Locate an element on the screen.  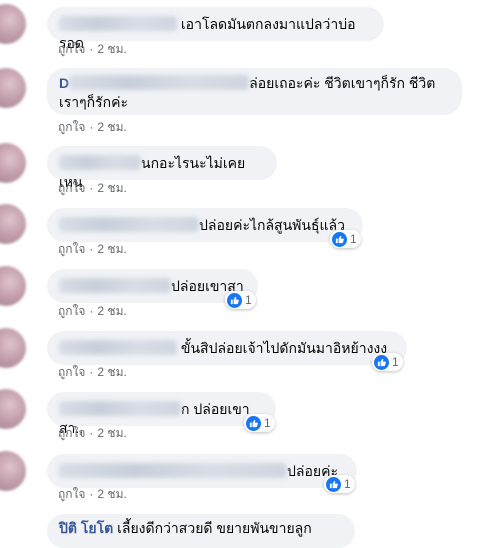
comment-text-cont: เราๆก็รักค่ะ is located at coordinates (94, 102).